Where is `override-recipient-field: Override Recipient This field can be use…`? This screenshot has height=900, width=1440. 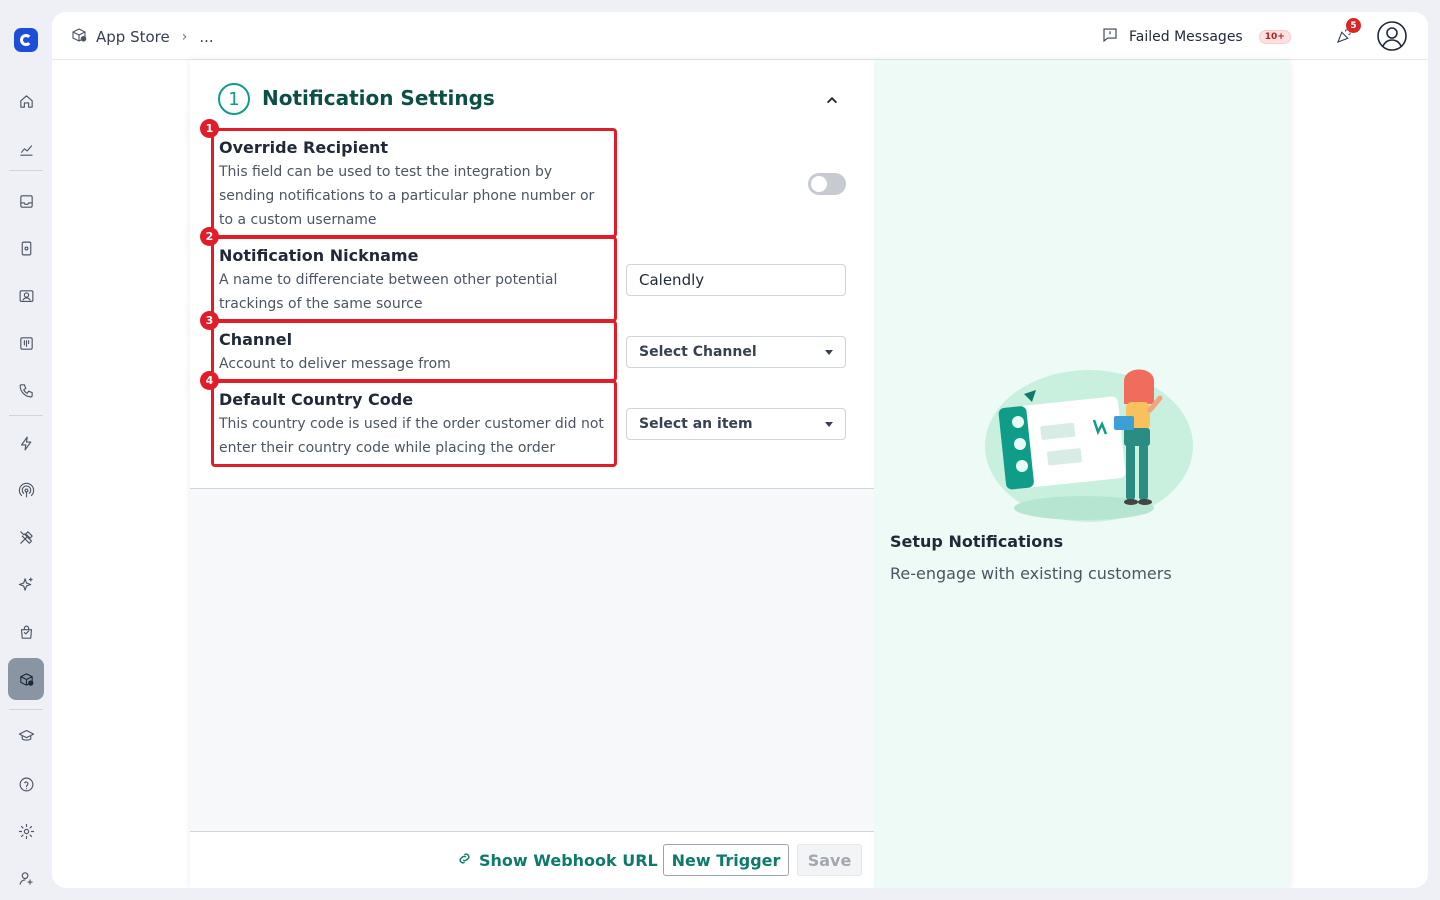 override-recipient-field: Override Recipient This field can be use… is located at coordinates (414, 183).